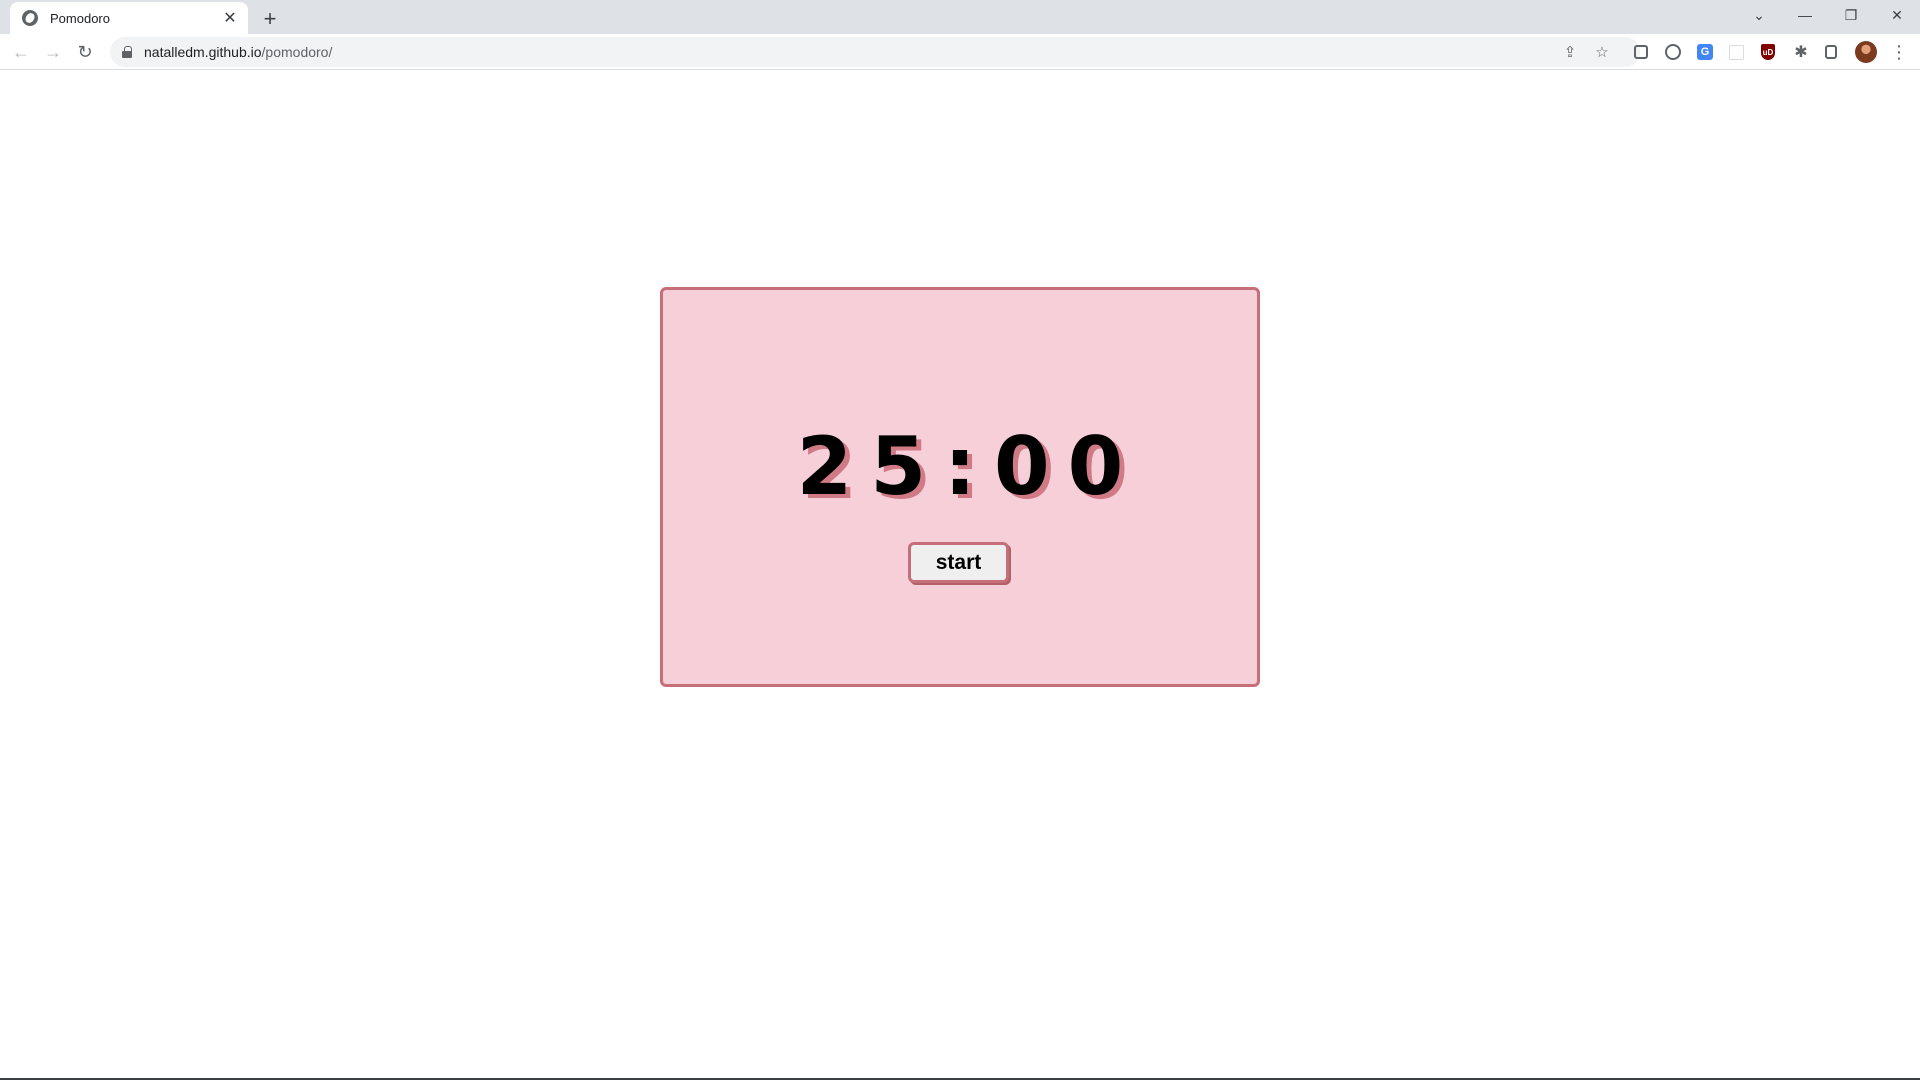 This screenshot has width=1920, height=1080. I want to click on tab-strip: Pomodoro ✕ + ⌄ — ❐ ✕, so click(960, 17).